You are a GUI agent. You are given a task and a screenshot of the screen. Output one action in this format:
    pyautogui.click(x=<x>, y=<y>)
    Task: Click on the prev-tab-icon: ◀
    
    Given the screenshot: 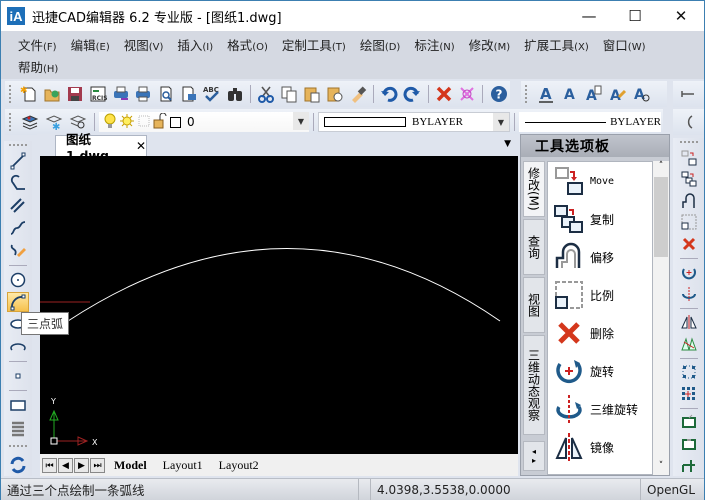 What is the action you would take?
    pyautogui.click(x=65, y=465)
    